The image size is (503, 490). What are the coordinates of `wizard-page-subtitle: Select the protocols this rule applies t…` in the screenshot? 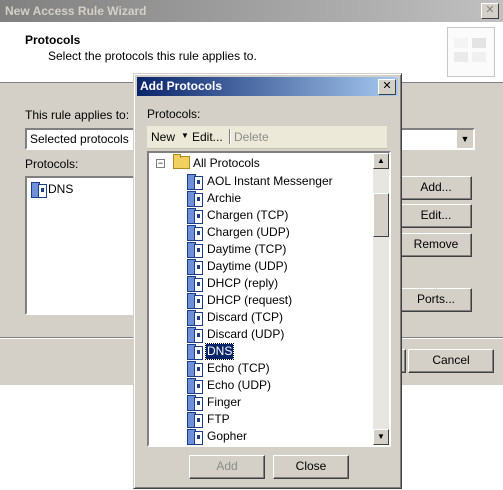 It's located at (152, 56).